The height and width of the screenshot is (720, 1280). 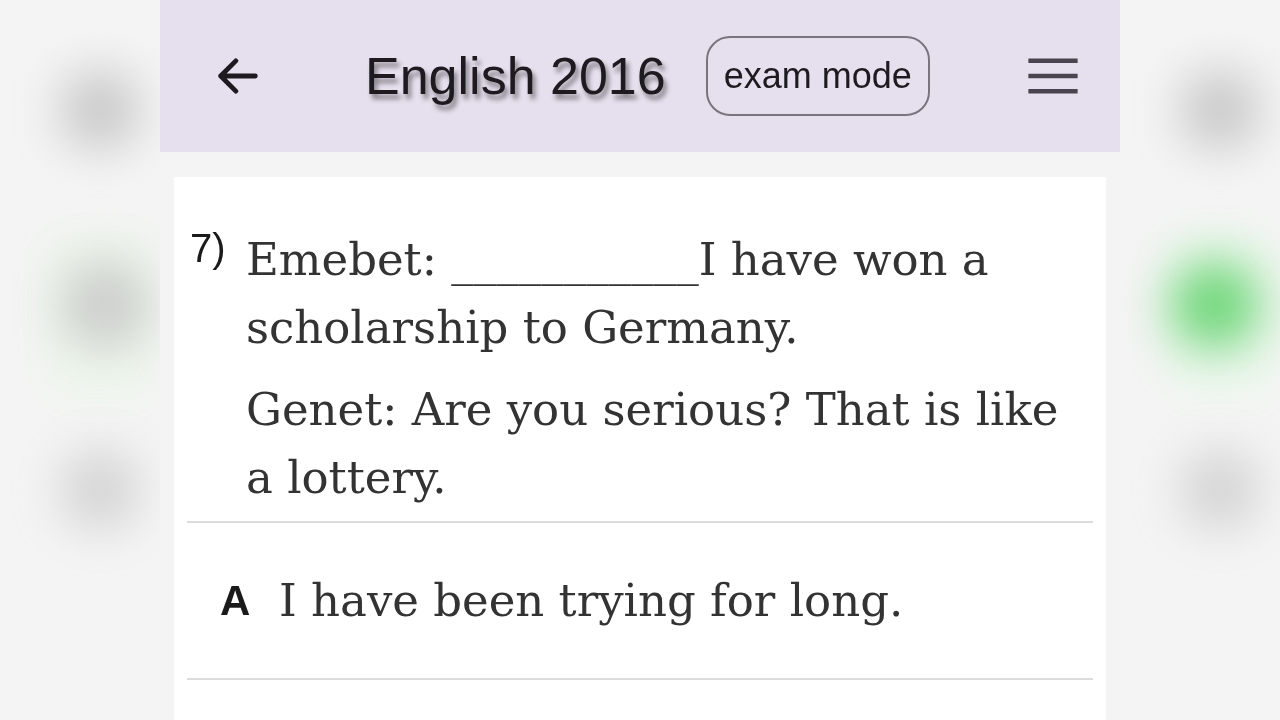 What do you see at coordinates (236, 601) in the screenshot?
I see `option-letter: A` at bounding box center [236, 601].